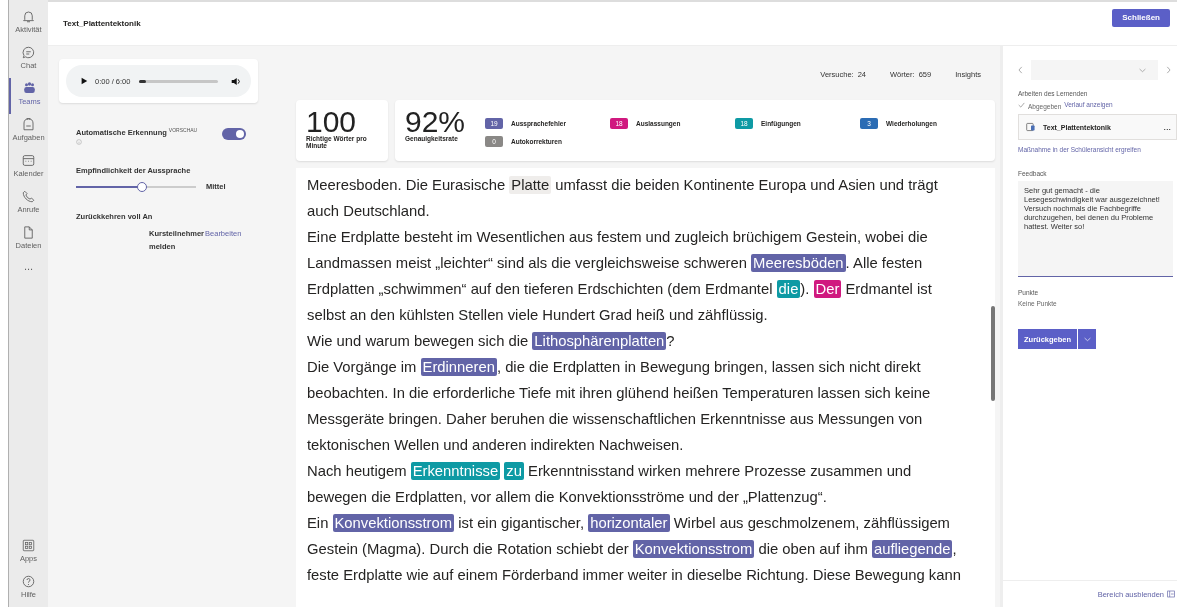 This screenshot has width=1177, height=607. What do you see at coordinates (84, 81) in the screenshot?
I see `play-icon` at bounding box center [84, 81].